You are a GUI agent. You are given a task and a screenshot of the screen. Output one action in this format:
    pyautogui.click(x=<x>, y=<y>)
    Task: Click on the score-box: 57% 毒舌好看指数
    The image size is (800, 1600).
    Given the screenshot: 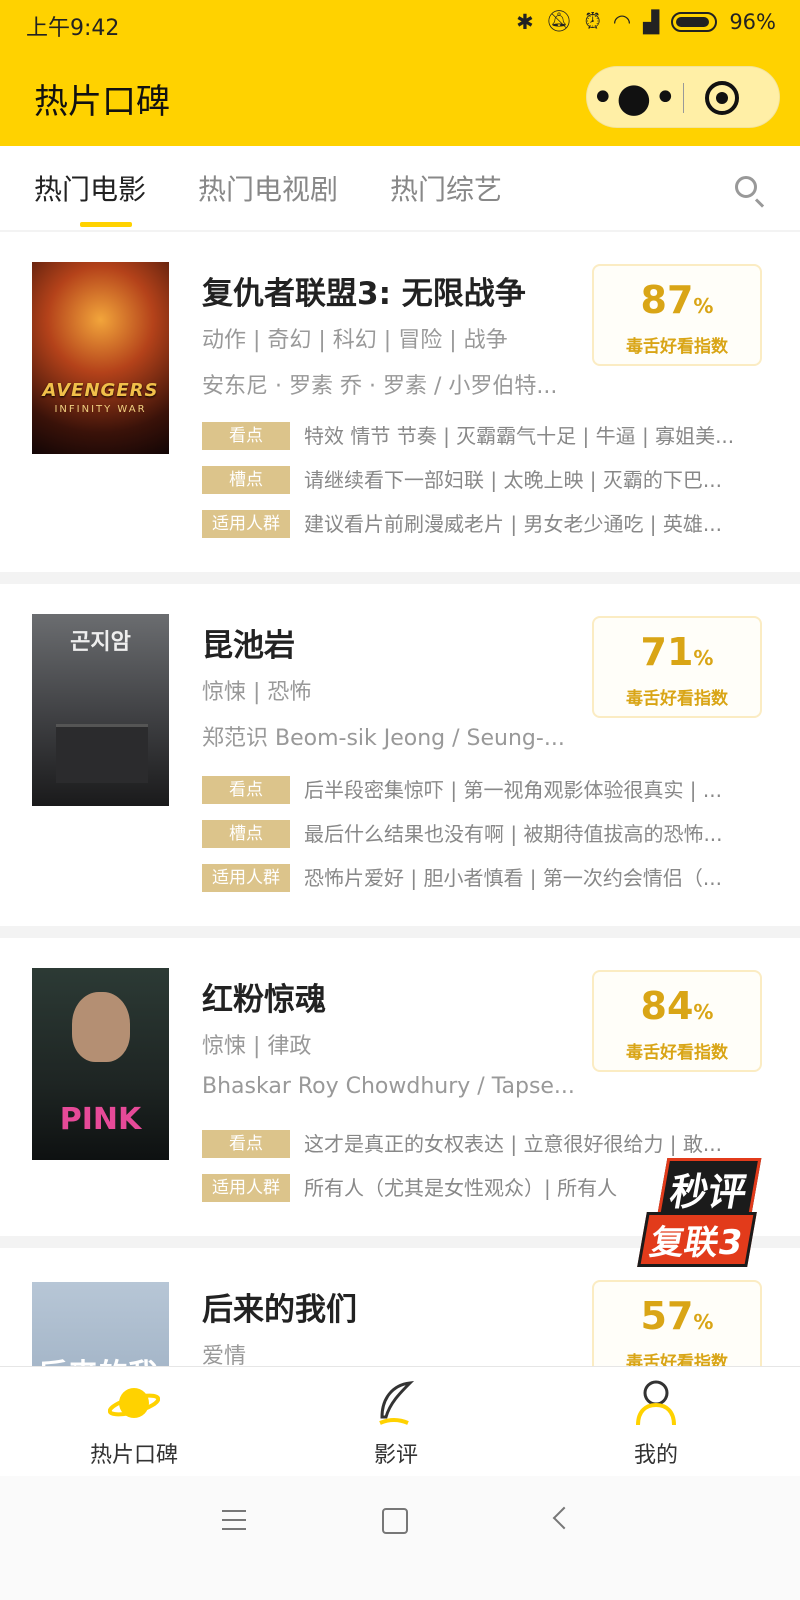 What is the action you would take?
    pyautogui.click(x=677, y=1323)
    